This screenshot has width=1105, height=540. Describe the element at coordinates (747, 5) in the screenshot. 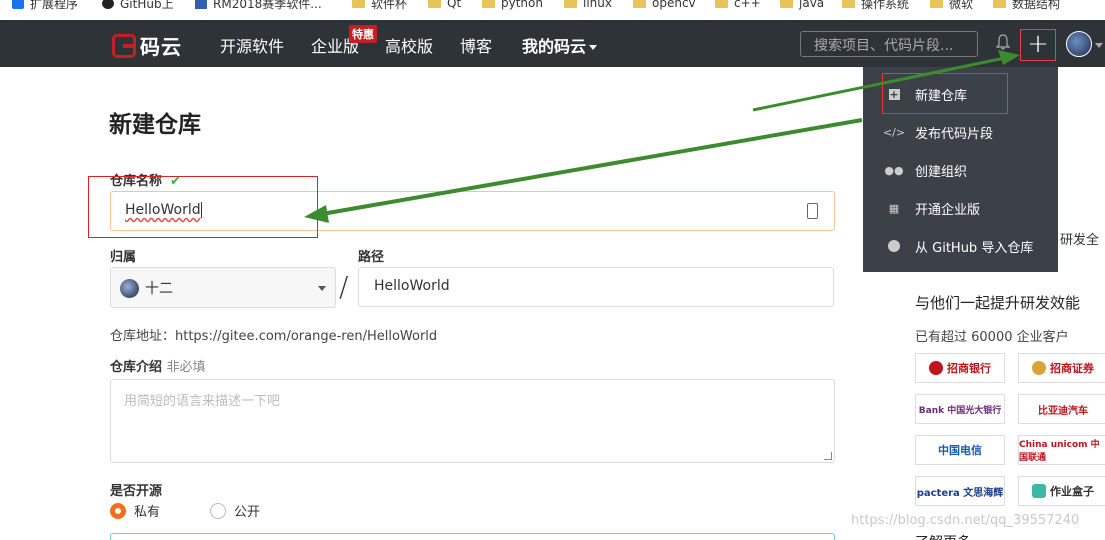

I see `bookmark-label: c++` at that location.